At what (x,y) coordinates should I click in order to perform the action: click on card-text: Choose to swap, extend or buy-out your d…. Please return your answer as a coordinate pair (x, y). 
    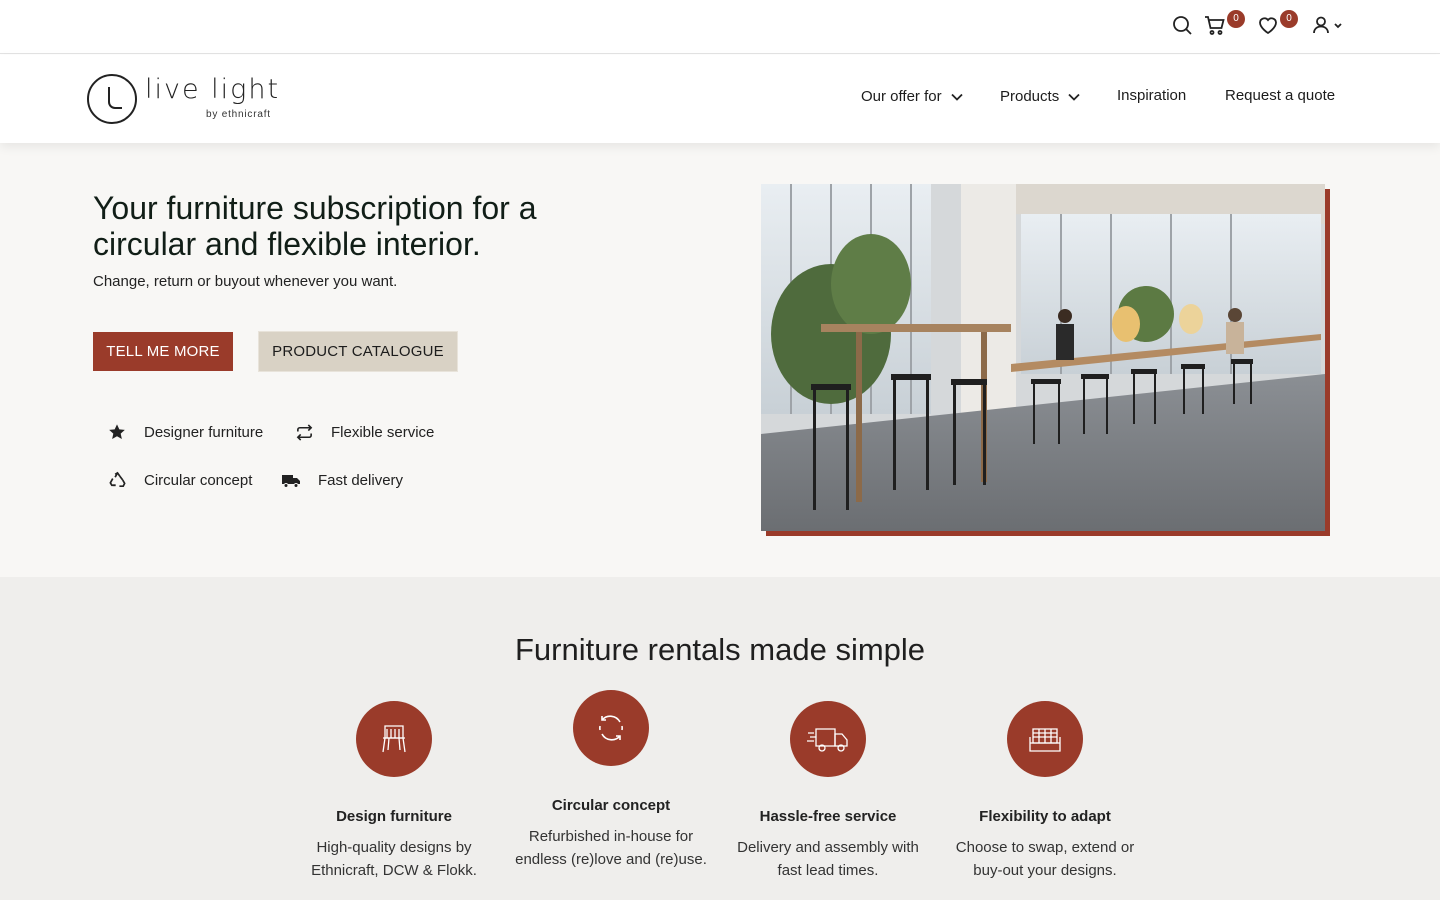
    Looking at the image, I should click on (1045, 859).